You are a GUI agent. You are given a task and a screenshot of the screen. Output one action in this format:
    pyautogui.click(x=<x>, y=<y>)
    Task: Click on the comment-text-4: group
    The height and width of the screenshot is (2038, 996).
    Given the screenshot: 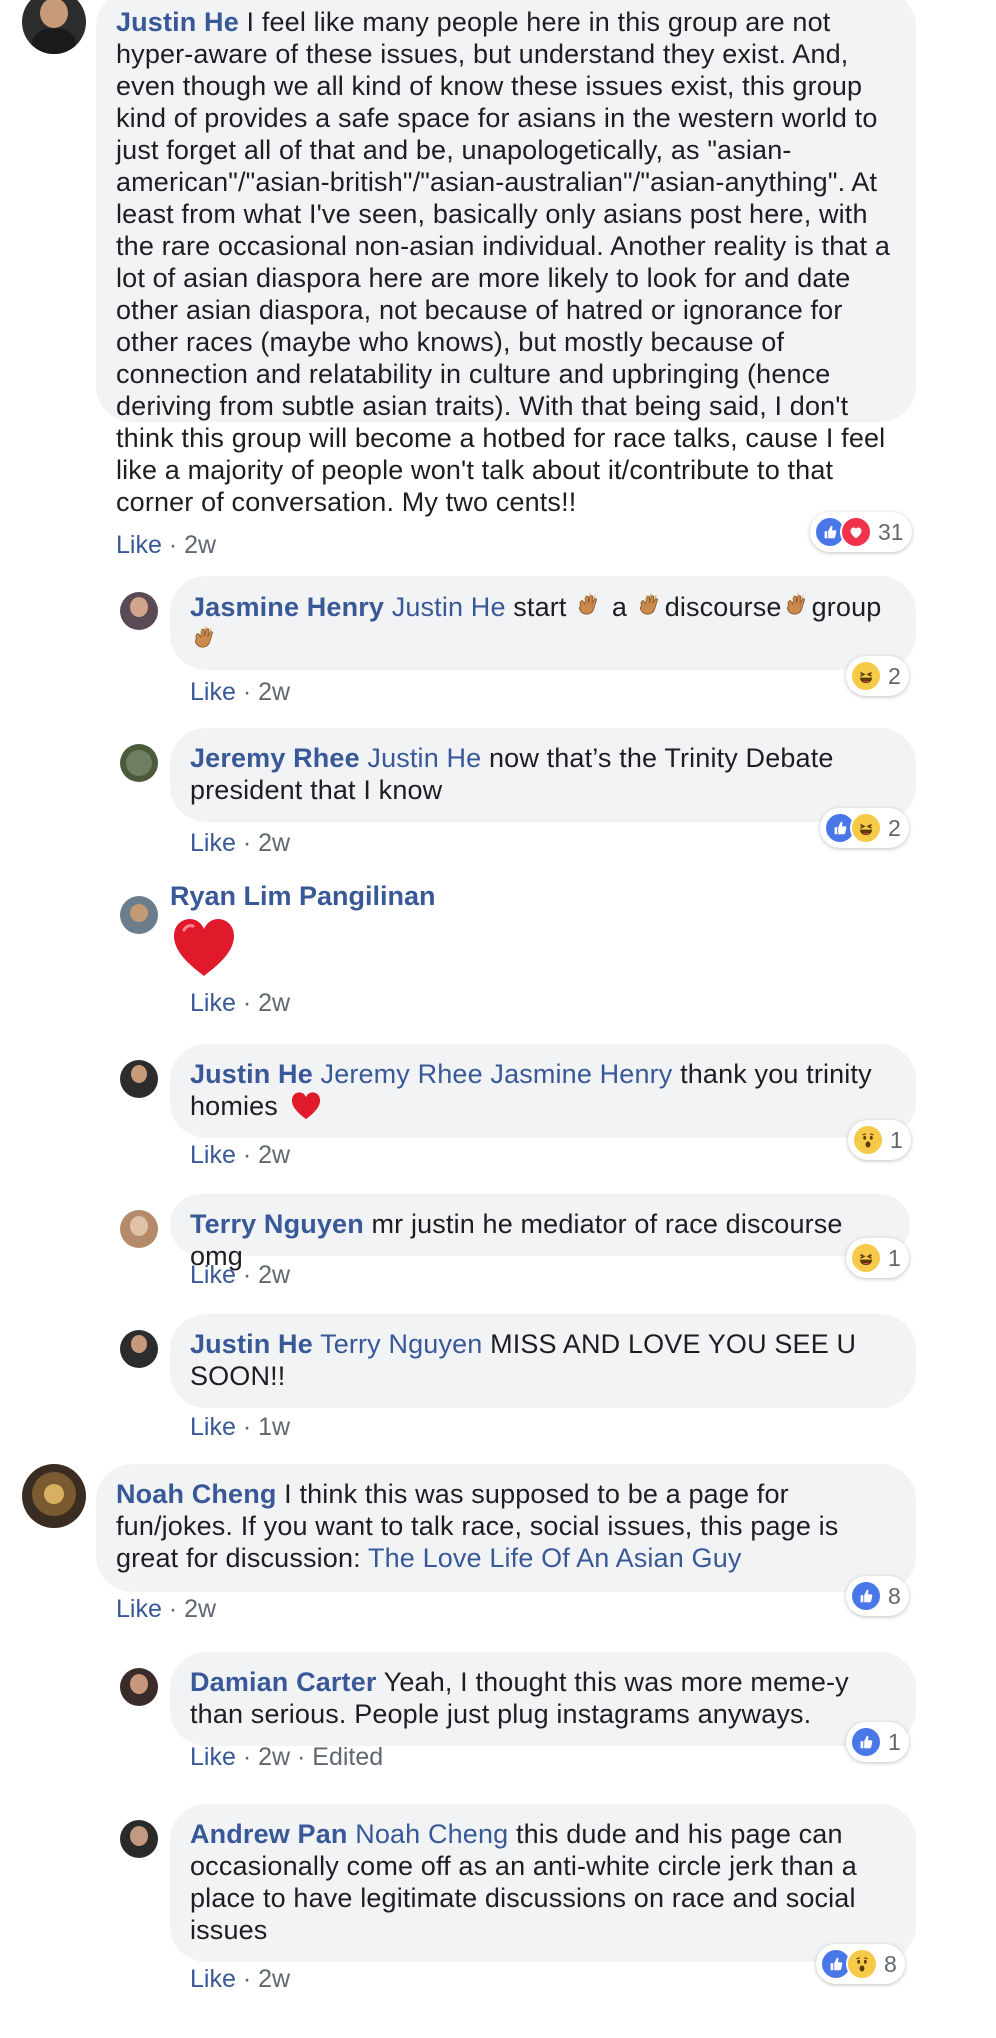 What is the action you would take?
    pyautogui.click(x=846, y=607)
    